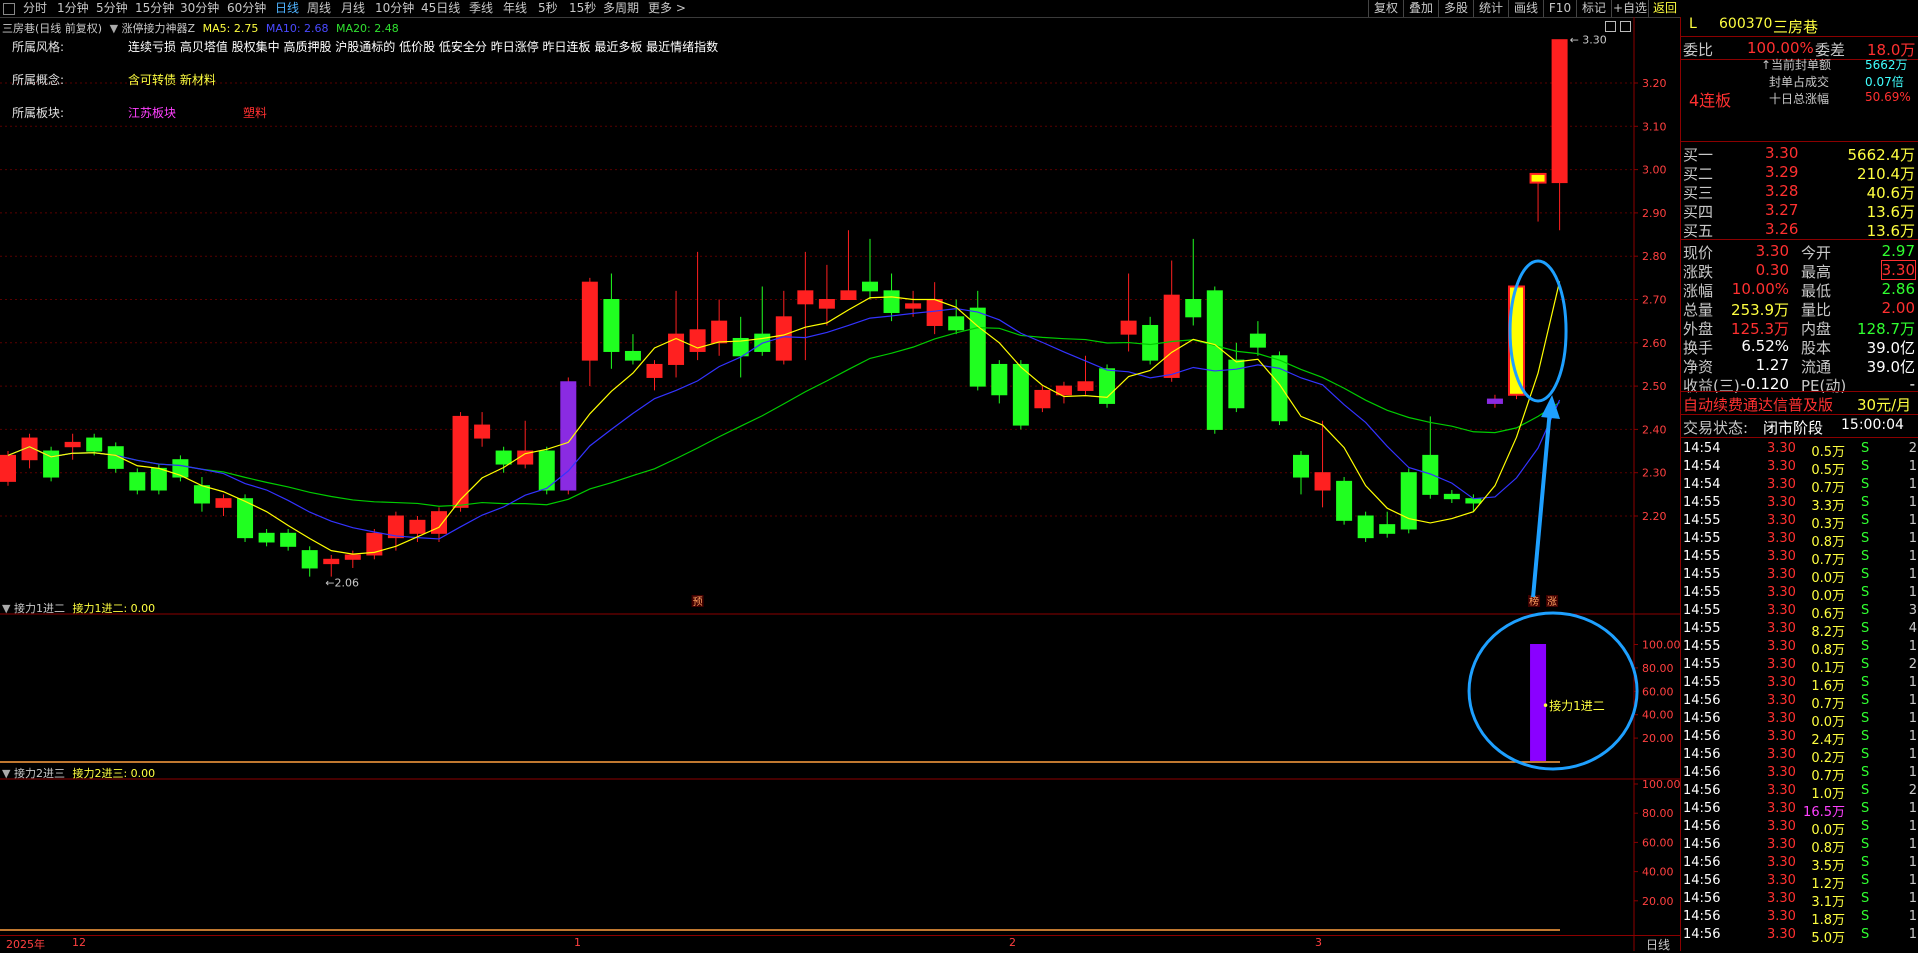 The height and width of the screenshot is (953, 1918). I want to click on bid-row: 买五 3.26 13.6万, so click(1800, 230).